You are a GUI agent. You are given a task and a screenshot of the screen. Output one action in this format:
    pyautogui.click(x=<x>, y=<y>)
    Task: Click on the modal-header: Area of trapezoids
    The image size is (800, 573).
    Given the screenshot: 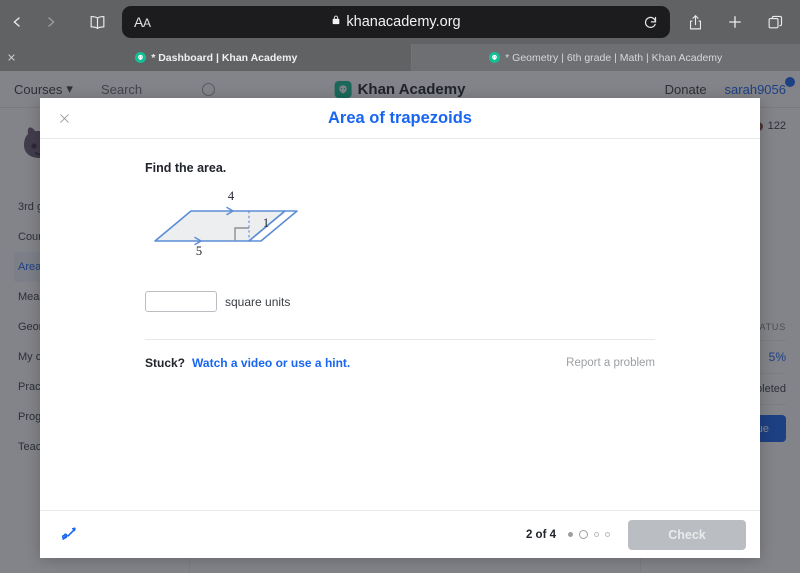 What is the action you would take?
    pyautogui.click(x=400, y=118)
    